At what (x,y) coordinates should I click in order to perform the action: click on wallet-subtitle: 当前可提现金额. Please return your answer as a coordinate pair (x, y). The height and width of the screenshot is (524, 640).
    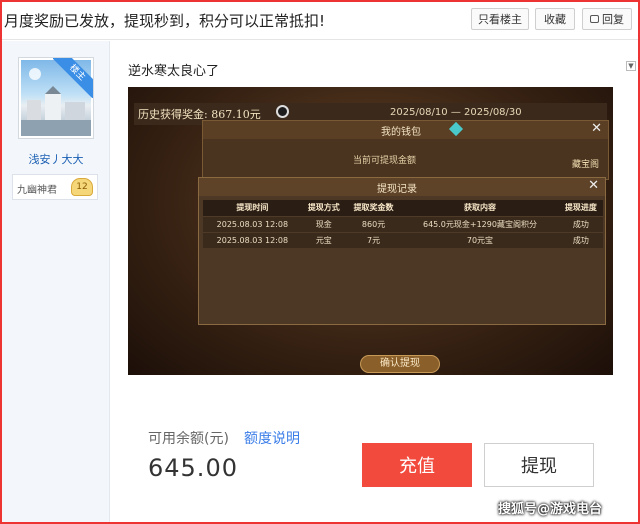
    Looking at the image, I should click on (385, 161).